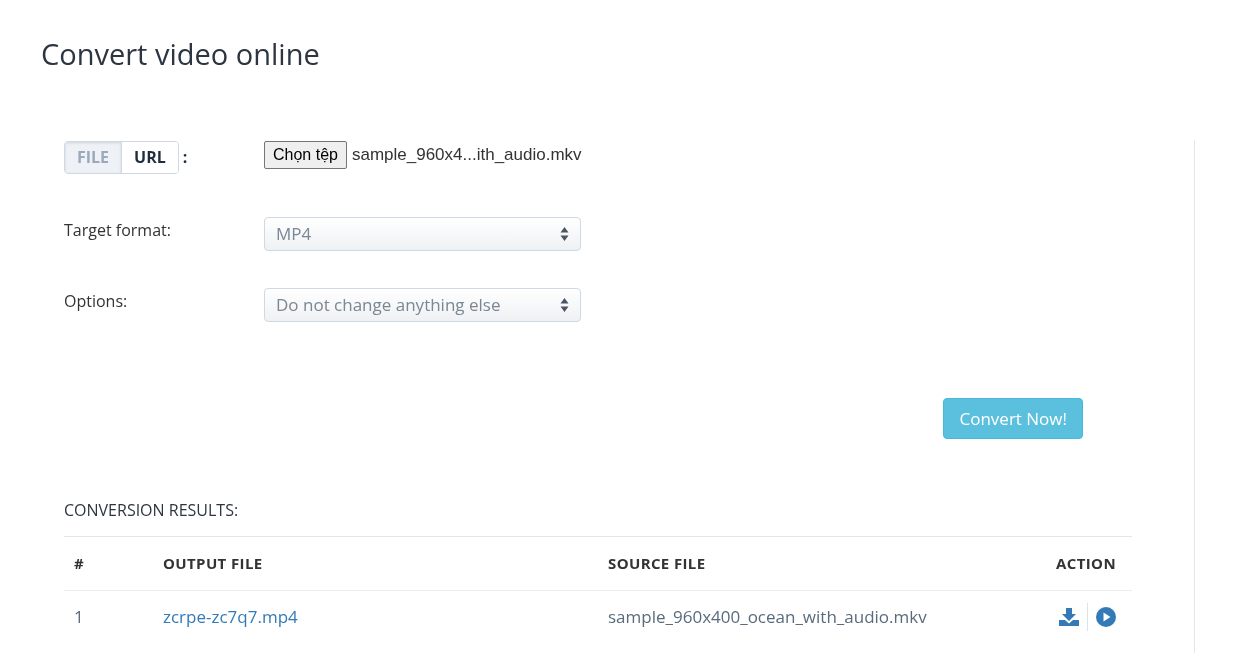 The height and width of the screenshot is (653, 1254). Describe the element at coordinates (466, 155) in the screenshot. I see `file-name: sample_960x4...ith_audio.mkv` at that location.